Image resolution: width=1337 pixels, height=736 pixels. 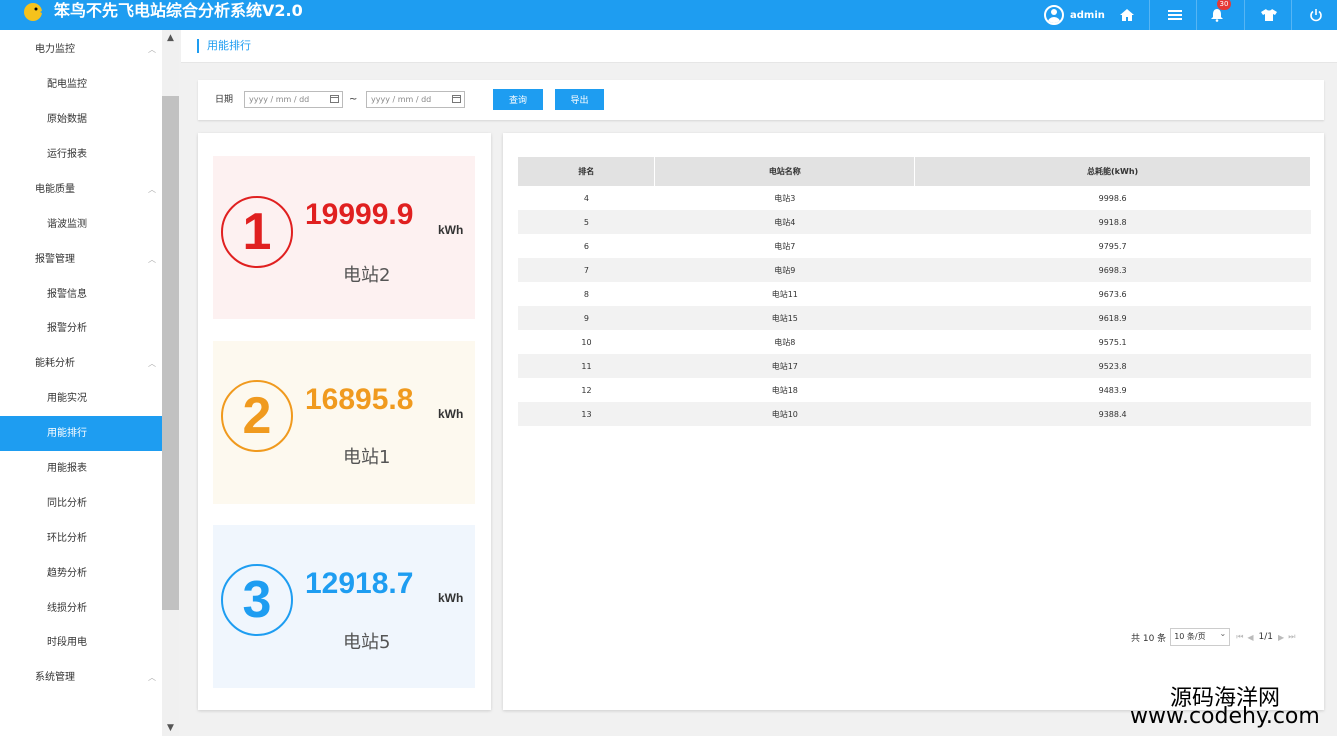 What do you see at coordinates (367, 275) in the screenshot?
I see `rank-station-name: 电站2` at bounding box center [367, 275].